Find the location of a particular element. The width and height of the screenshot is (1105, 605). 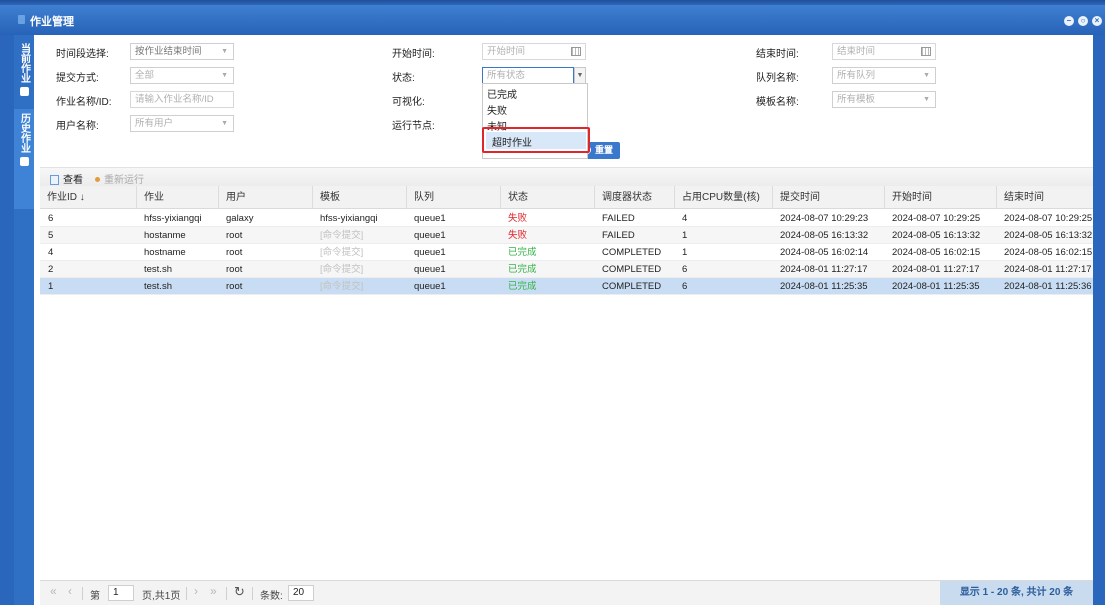

user-dropdown: 所有用户 ▼ is located at coordinates (182, 123).